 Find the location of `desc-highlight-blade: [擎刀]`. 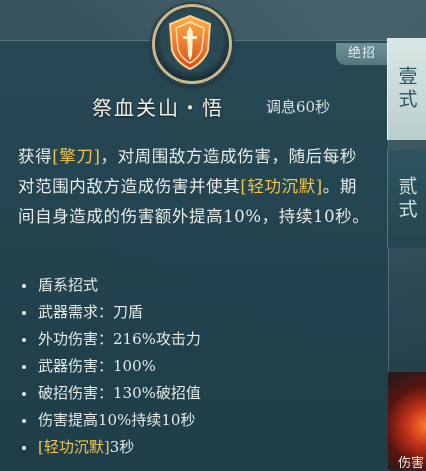

desc-highlight-blade: [擎刀] is located at coordinates (76, 156).